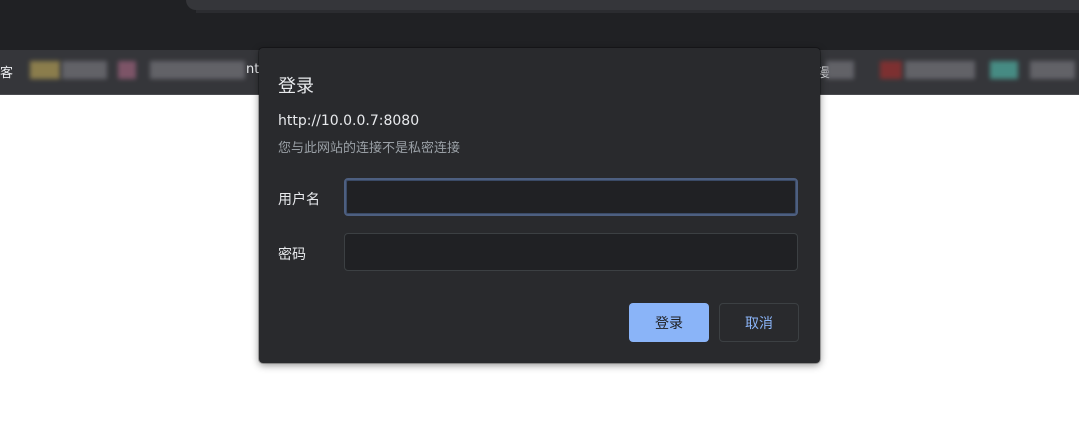 The height and width of the screenshot is (431, 1079). What do you see at coordinates (6, 71) in the screenshot?
I see `bookmark-label-fragment: 客` at bounding box center [6, 71].